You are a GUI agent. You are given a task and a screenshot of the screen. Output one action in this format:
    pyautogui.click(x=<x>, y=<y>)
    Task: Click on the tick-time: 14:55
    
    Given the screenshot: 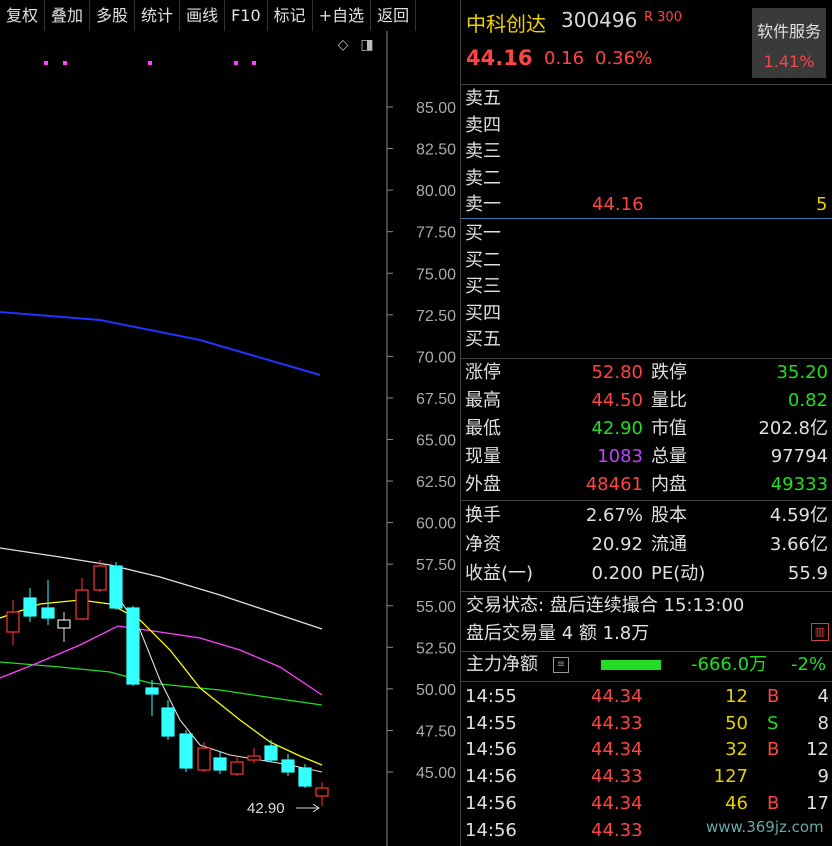 What is the action you would take?
    pyautogui.click(x=491, y=696)
    